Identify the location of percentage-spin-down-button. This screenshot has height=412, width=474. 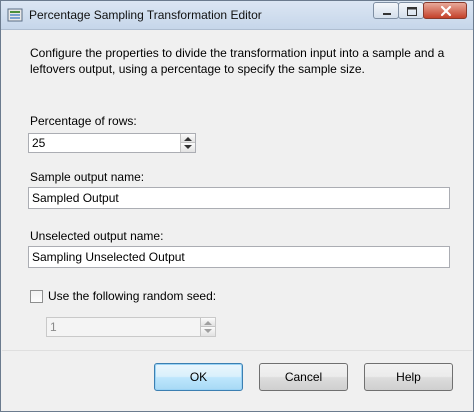
(187, 147).